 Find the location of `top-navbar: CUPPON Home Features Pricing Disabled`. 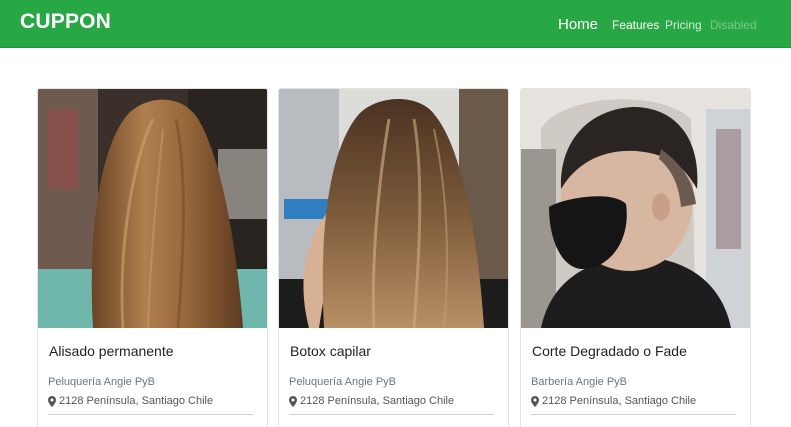

top-navbar: CUPPON Home Features Pricing Disabled is located at coordinates (395, 24).